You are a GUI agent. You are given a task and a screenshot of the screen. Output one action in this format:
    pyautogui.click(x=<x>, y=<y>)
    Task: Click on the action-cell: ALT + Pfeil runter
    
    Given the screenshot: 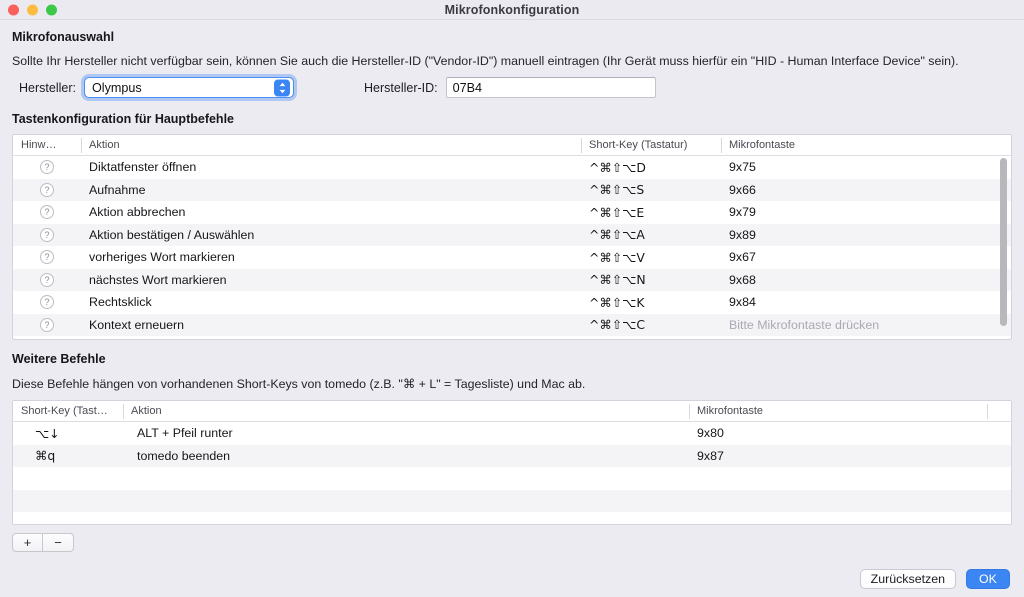 What is the action you would take?
    pyautogui.click(x=185, y=433)
    